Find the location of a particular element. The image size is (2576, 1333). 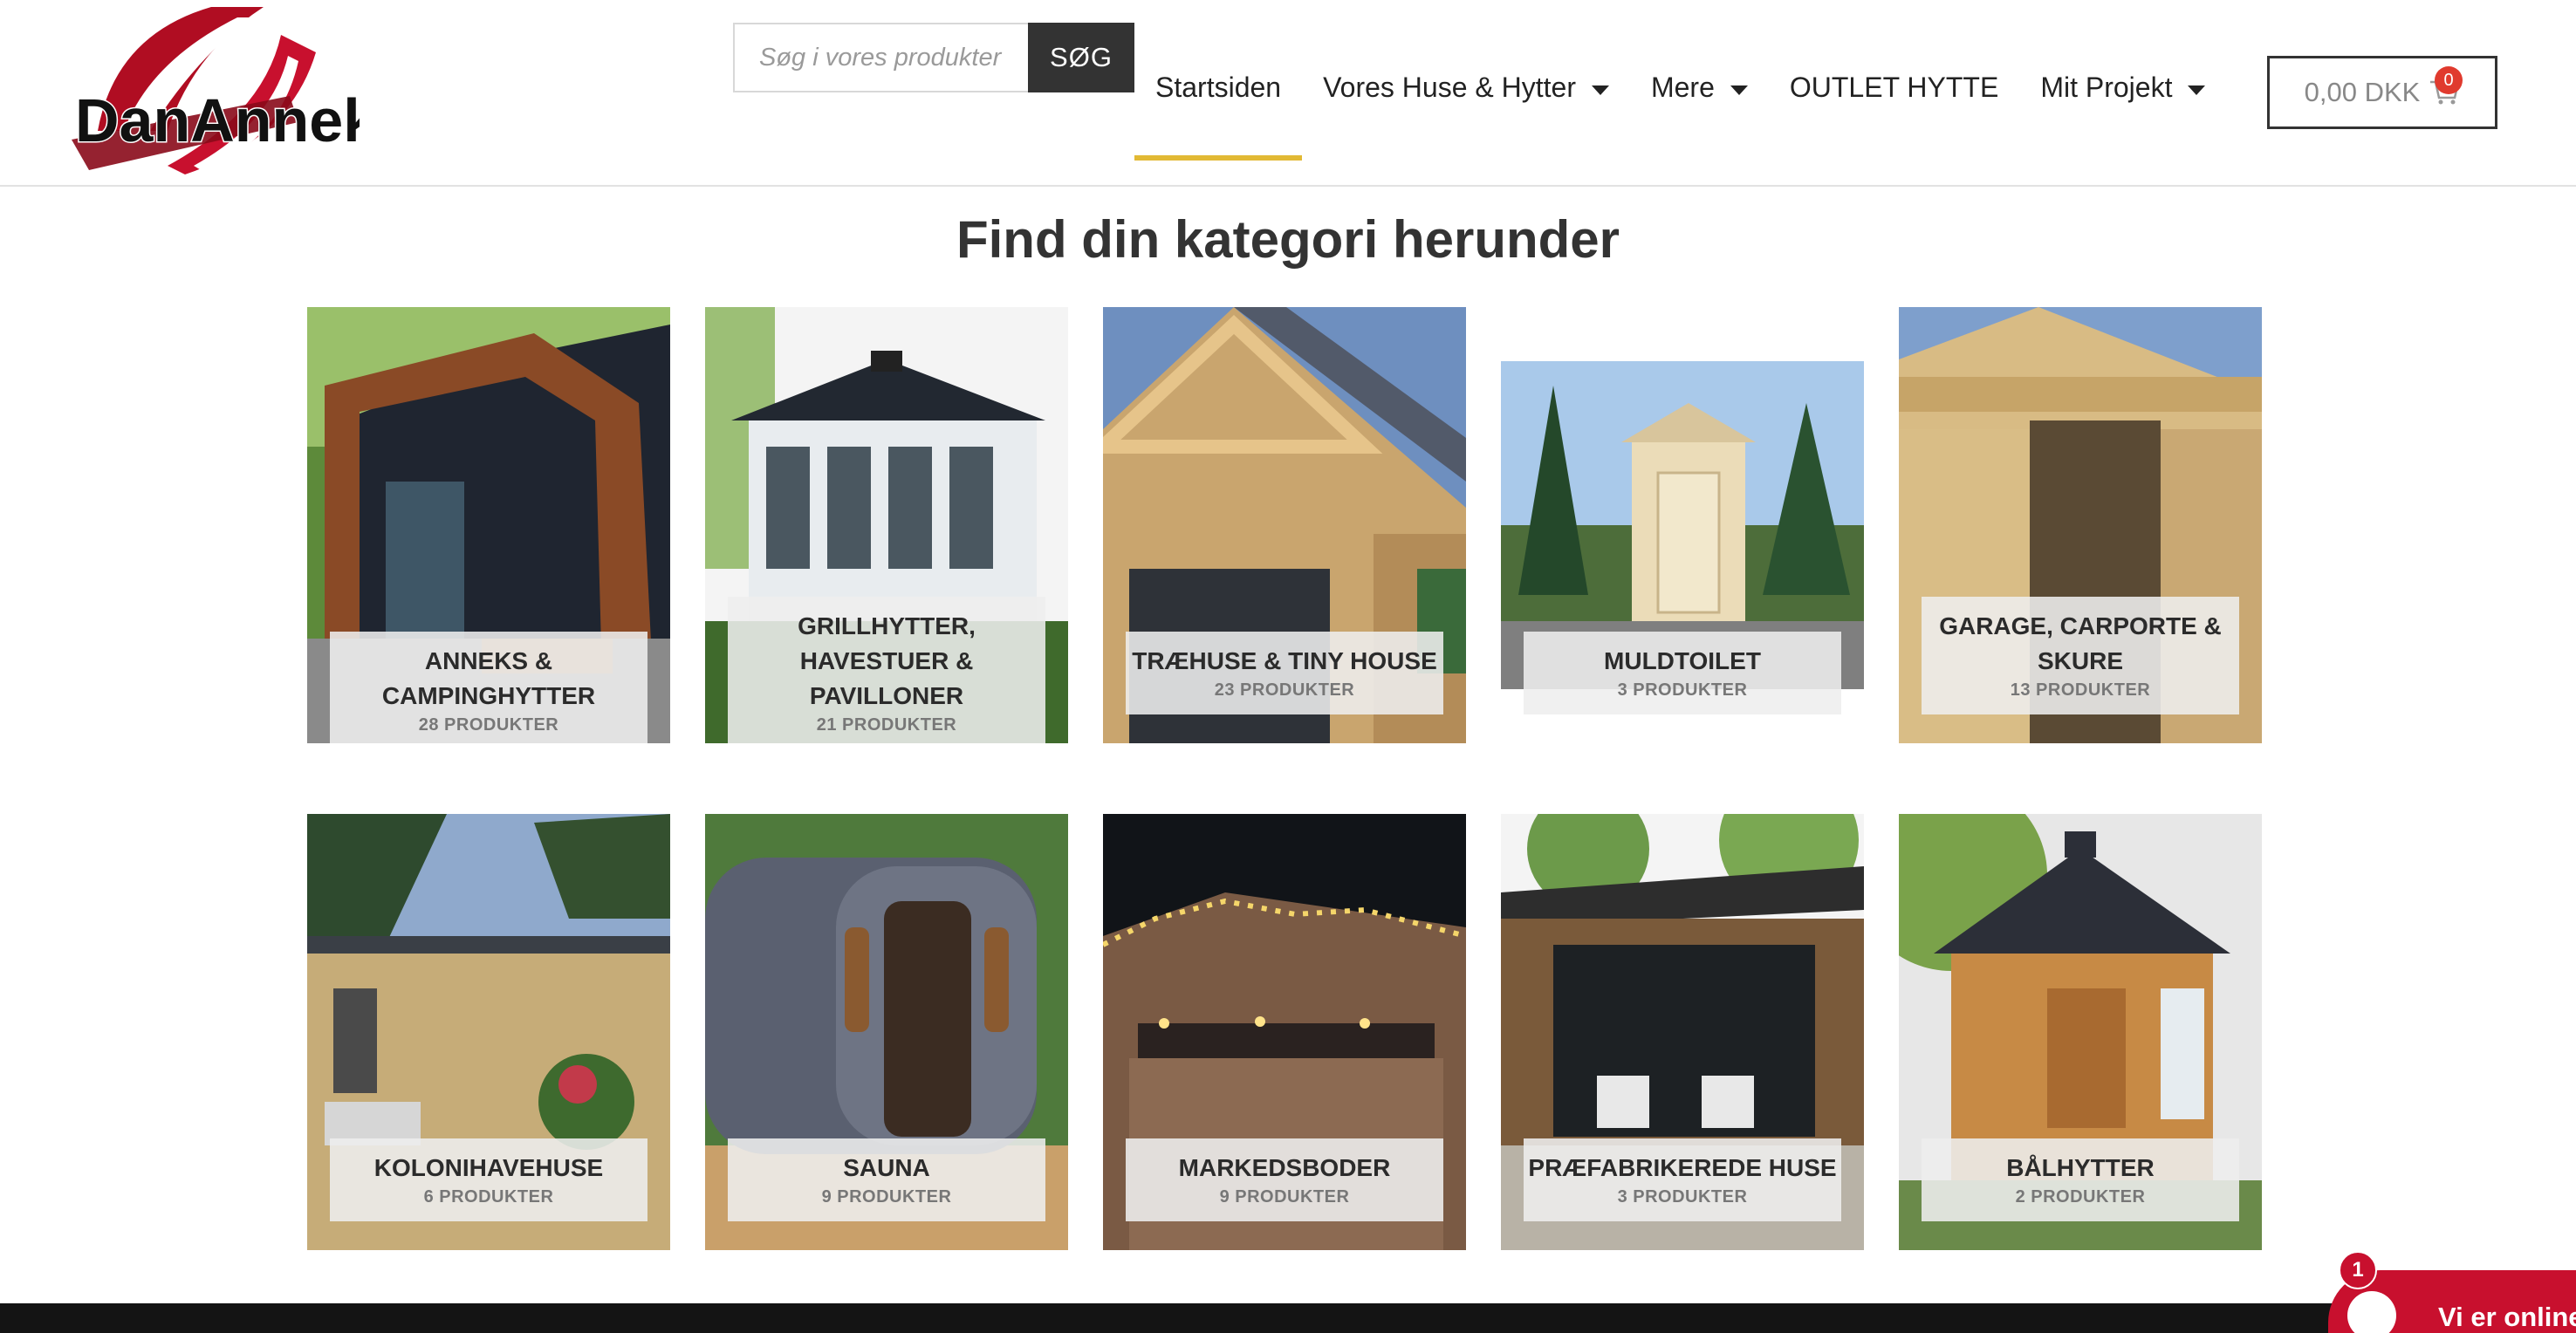

category-name: TRÆHUSE & TINY HOUSE is located at coordinates (1284, 660).